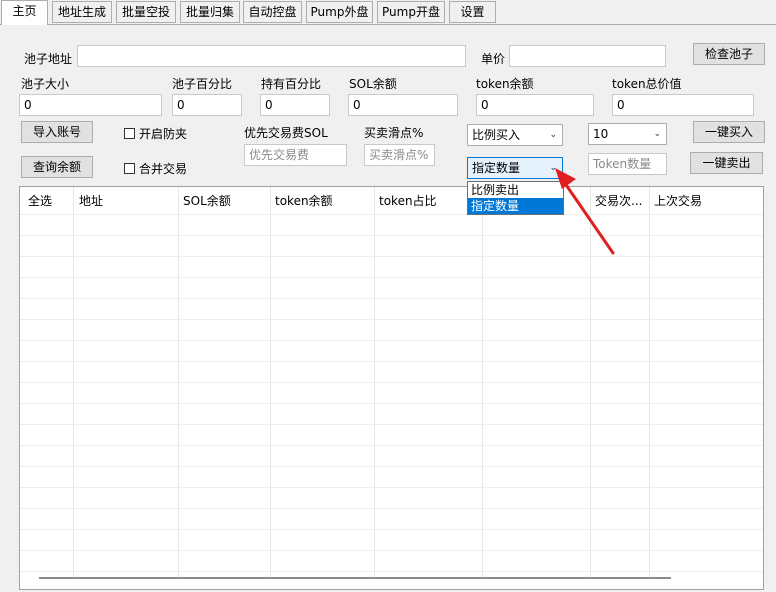 The height and width of the screenshot is (592, 776). I want to click on anti-sandwich-checkbox: 开启防夹, so click(155, 133).